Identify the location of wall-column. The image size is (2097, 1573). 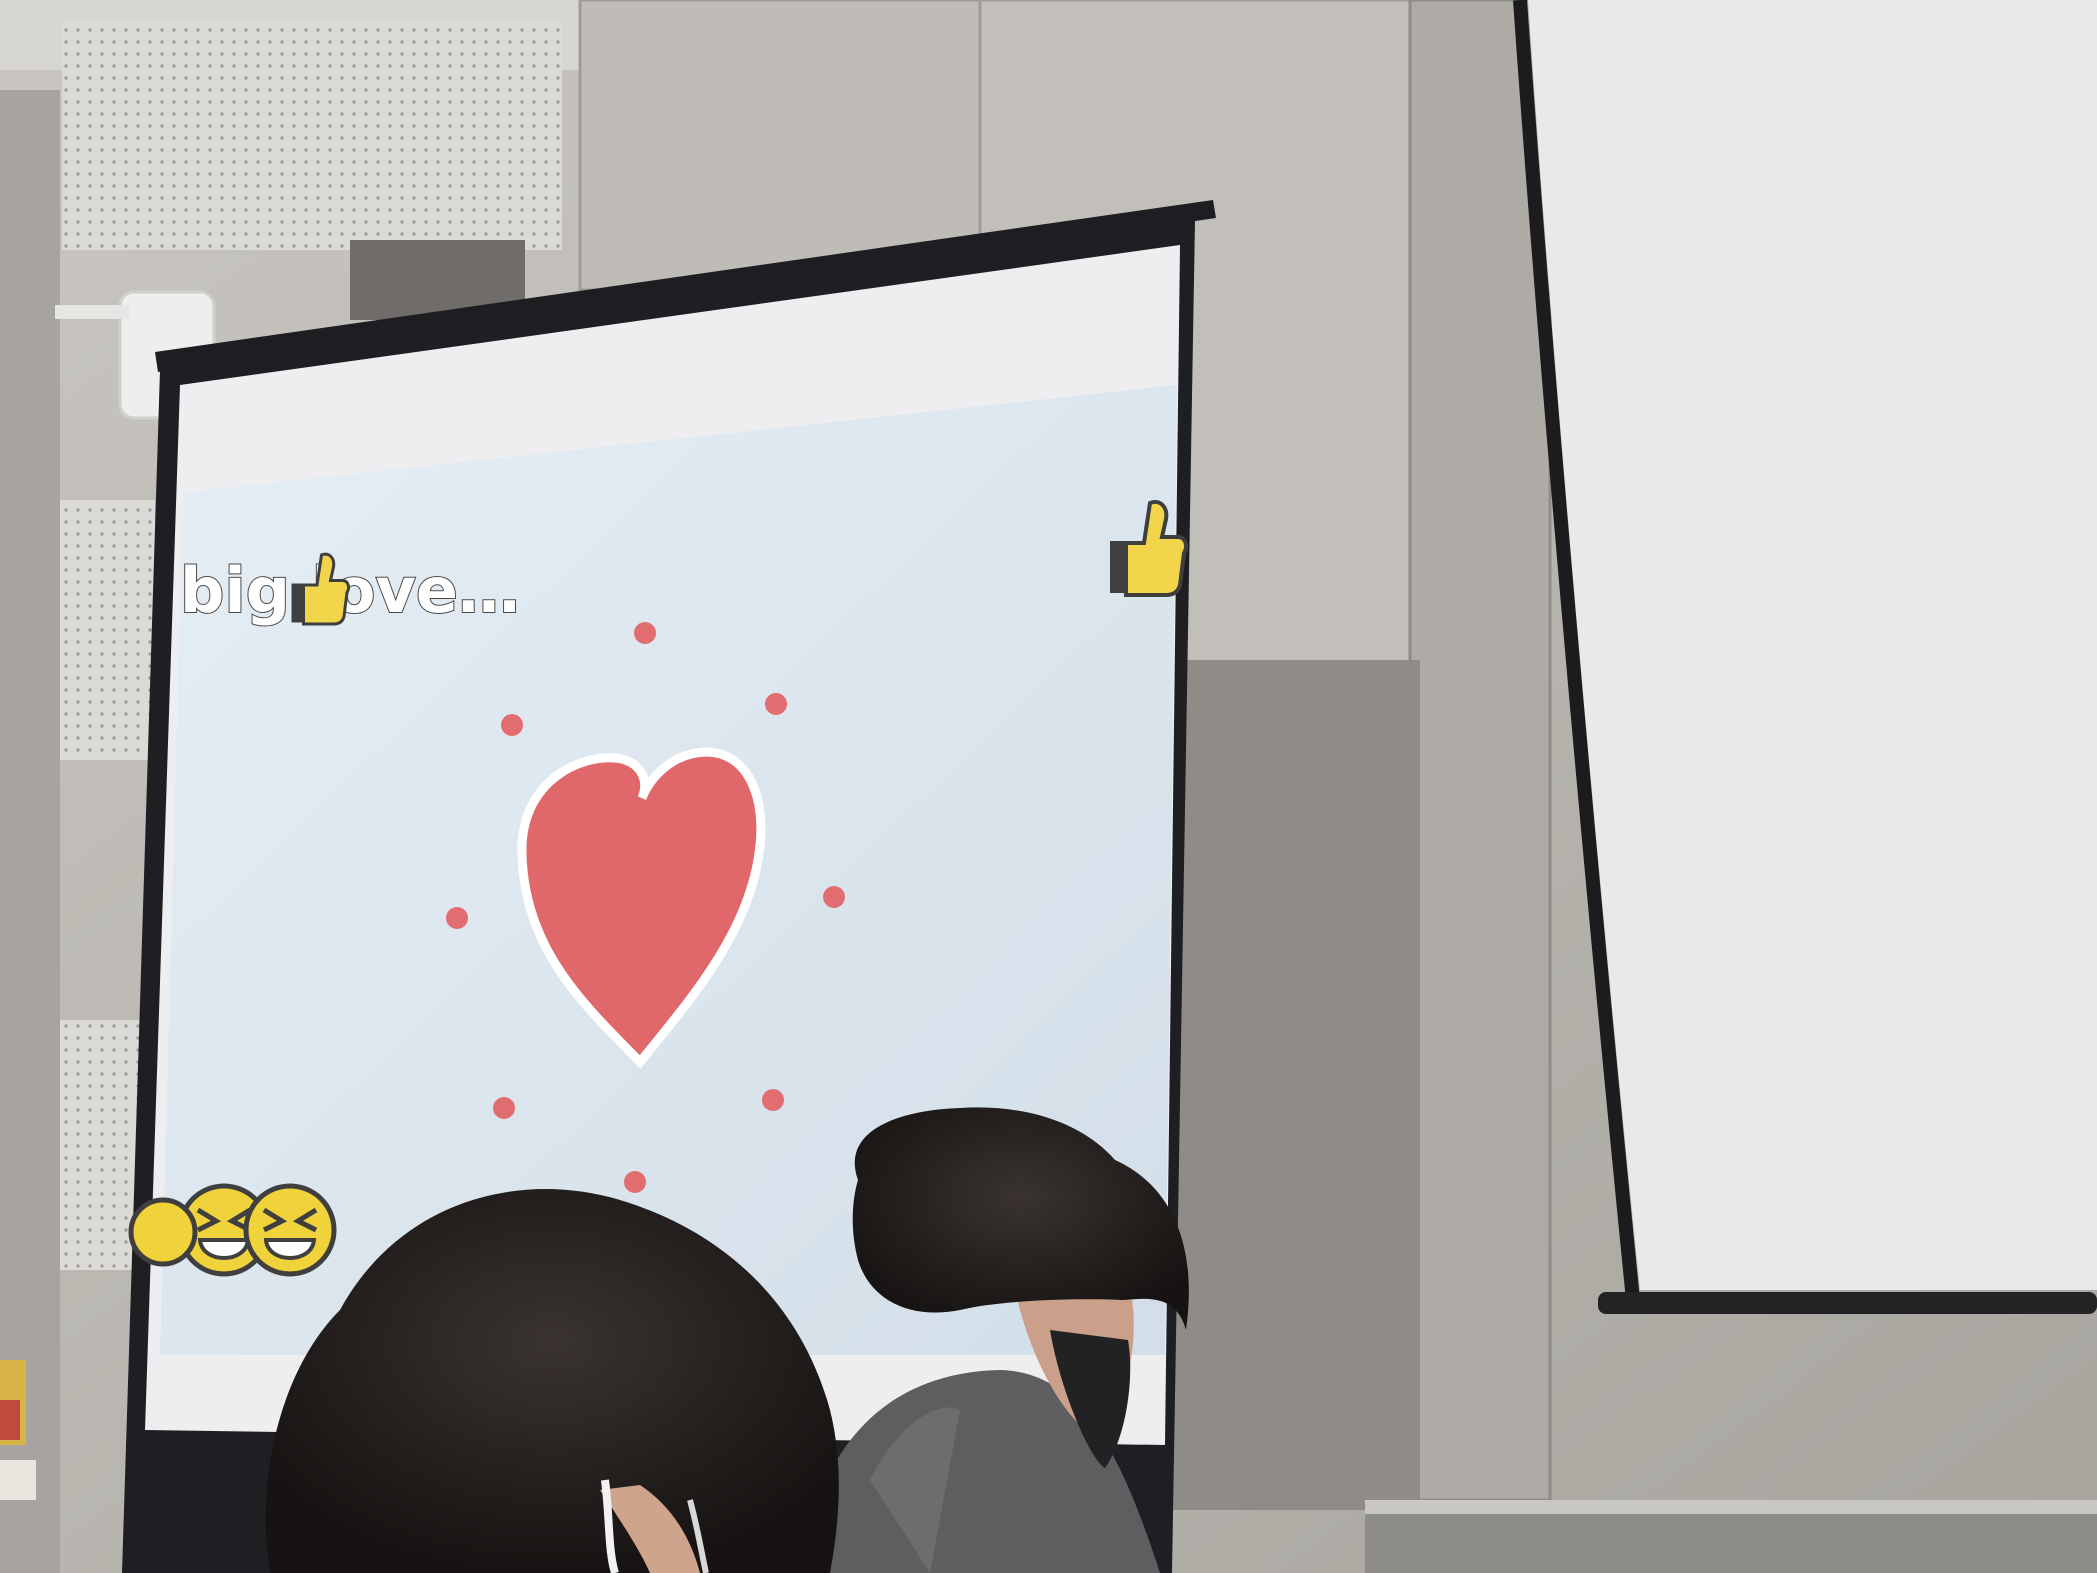
(30, 831).